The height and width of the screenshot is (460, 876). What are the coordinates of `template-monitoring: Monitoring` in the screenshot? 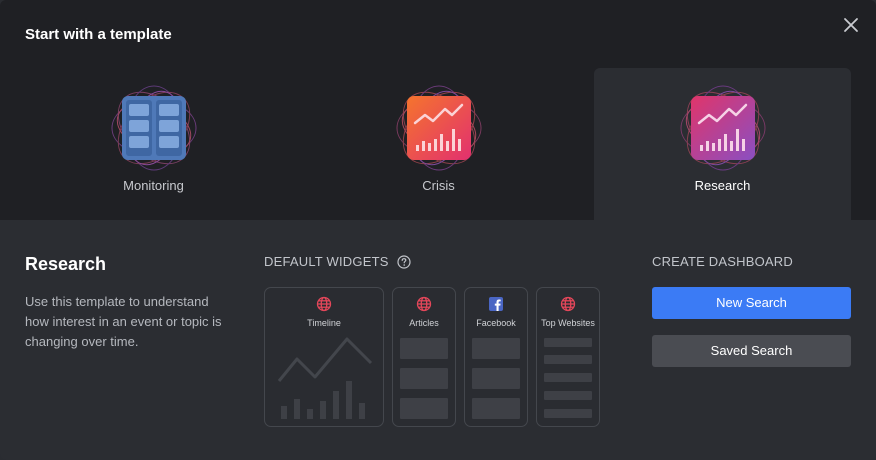 It's located at (153, 144).